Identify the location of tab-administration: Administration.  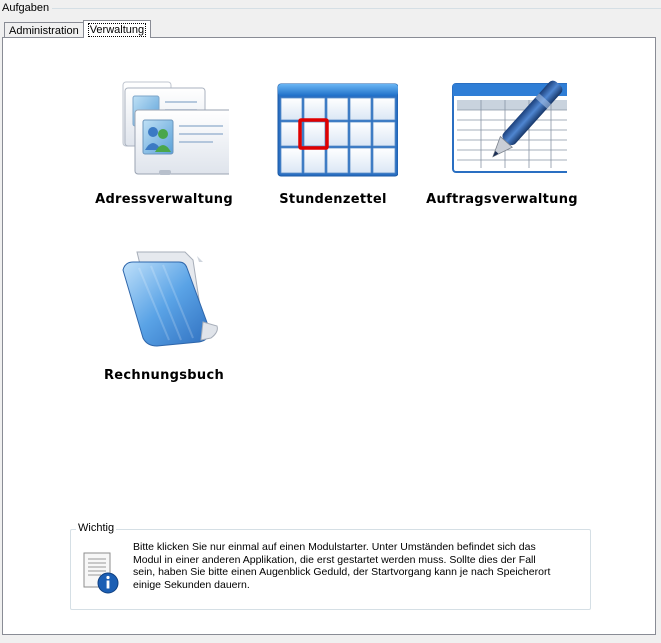
(44, 30).